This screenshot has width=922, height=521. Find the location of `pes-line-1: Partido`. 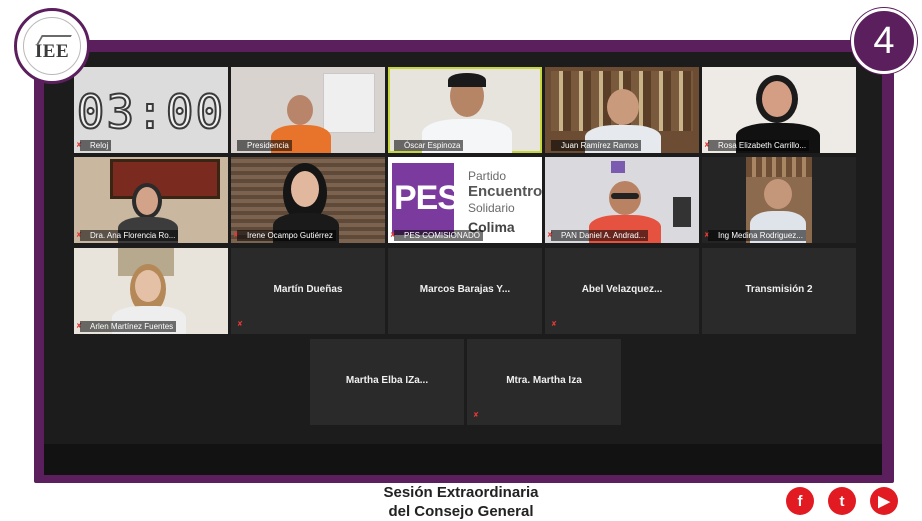

pes-line-1: Partido is located at coordinates (487, 176).